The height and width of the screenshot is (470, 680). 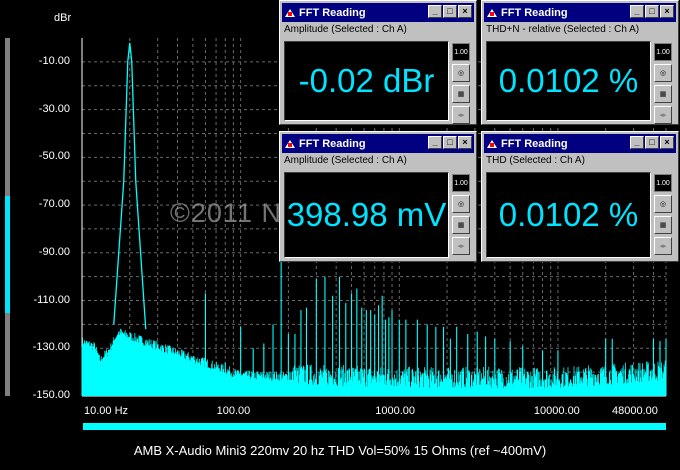 What do you see at coordinates (366, 81) in the screenshot?
I see `reading-value: -0.02 dBr` at bounding box center [366, 81].